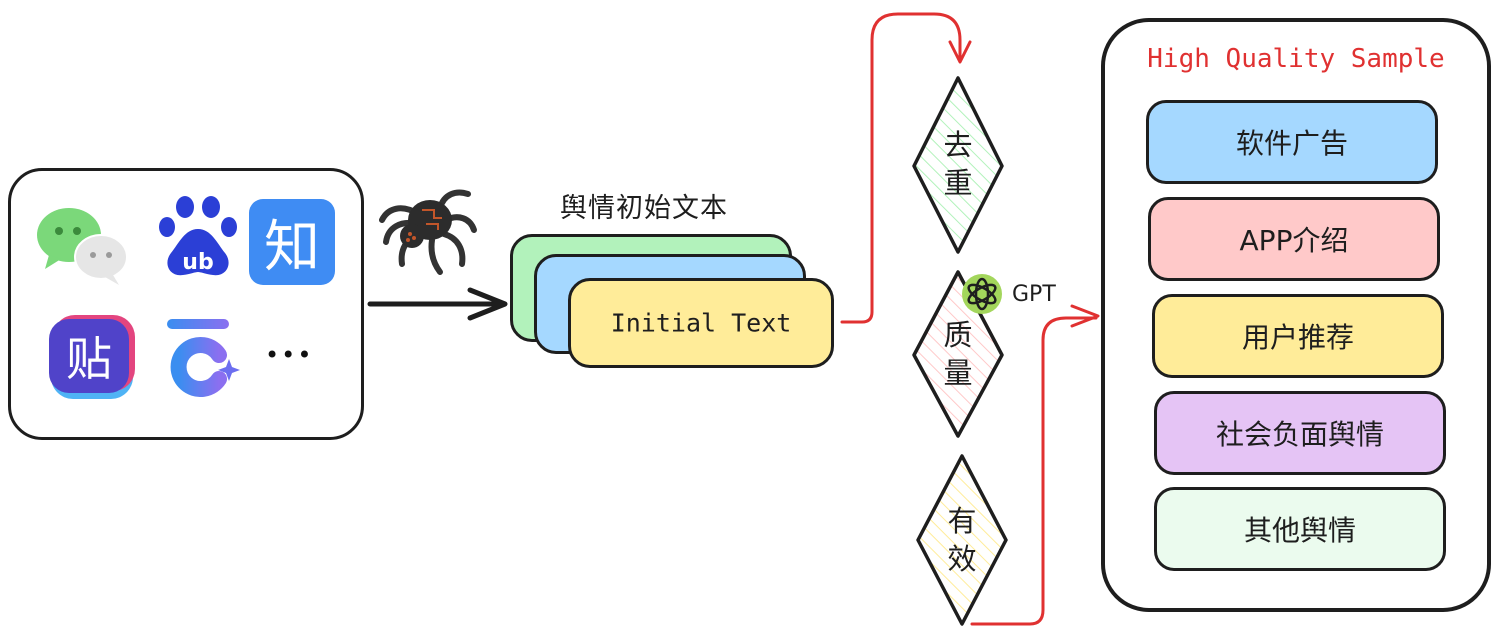 The width and height of the screenshot is (1496, 640). I want to click on filter-quality-char2: 量, so click(958, 373).